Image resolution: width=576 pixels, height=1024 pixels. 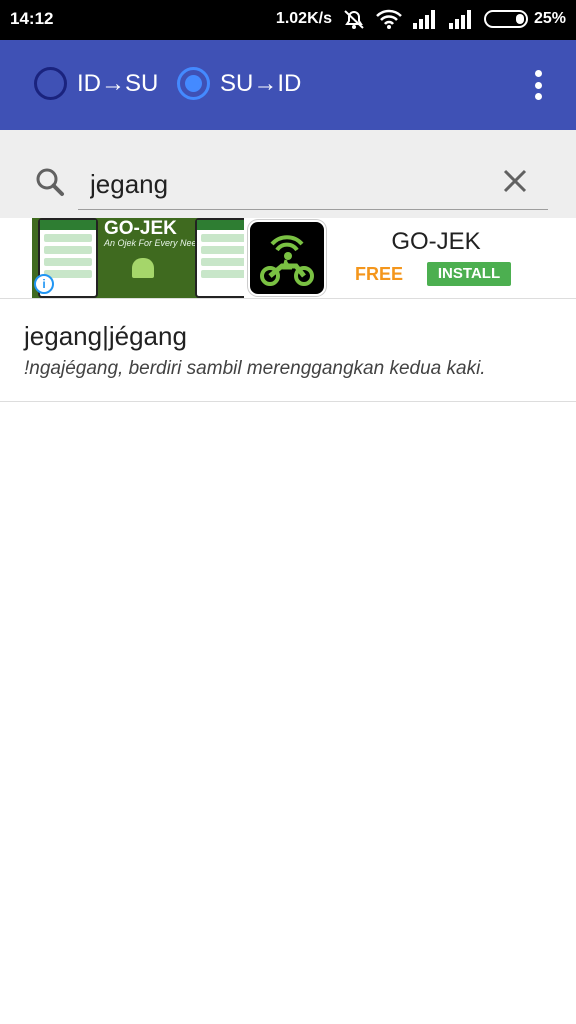 I want to click on radio-unchecked-icon, so click(x=50, y=83).